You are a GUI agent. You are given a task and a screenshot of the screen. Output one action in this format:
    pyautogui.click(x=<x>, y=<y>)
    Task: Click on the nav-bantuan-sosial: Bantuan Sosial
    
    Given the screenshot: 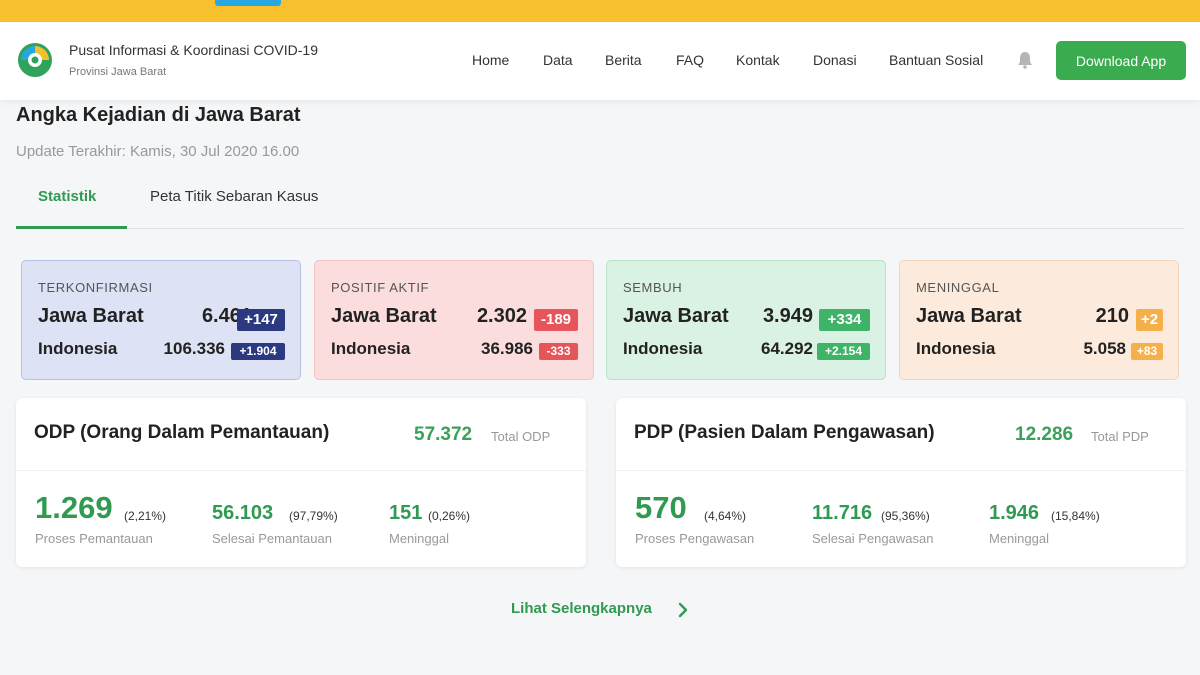 What is the action you would take?
    pyautogui.click(x=936, y=60)
    